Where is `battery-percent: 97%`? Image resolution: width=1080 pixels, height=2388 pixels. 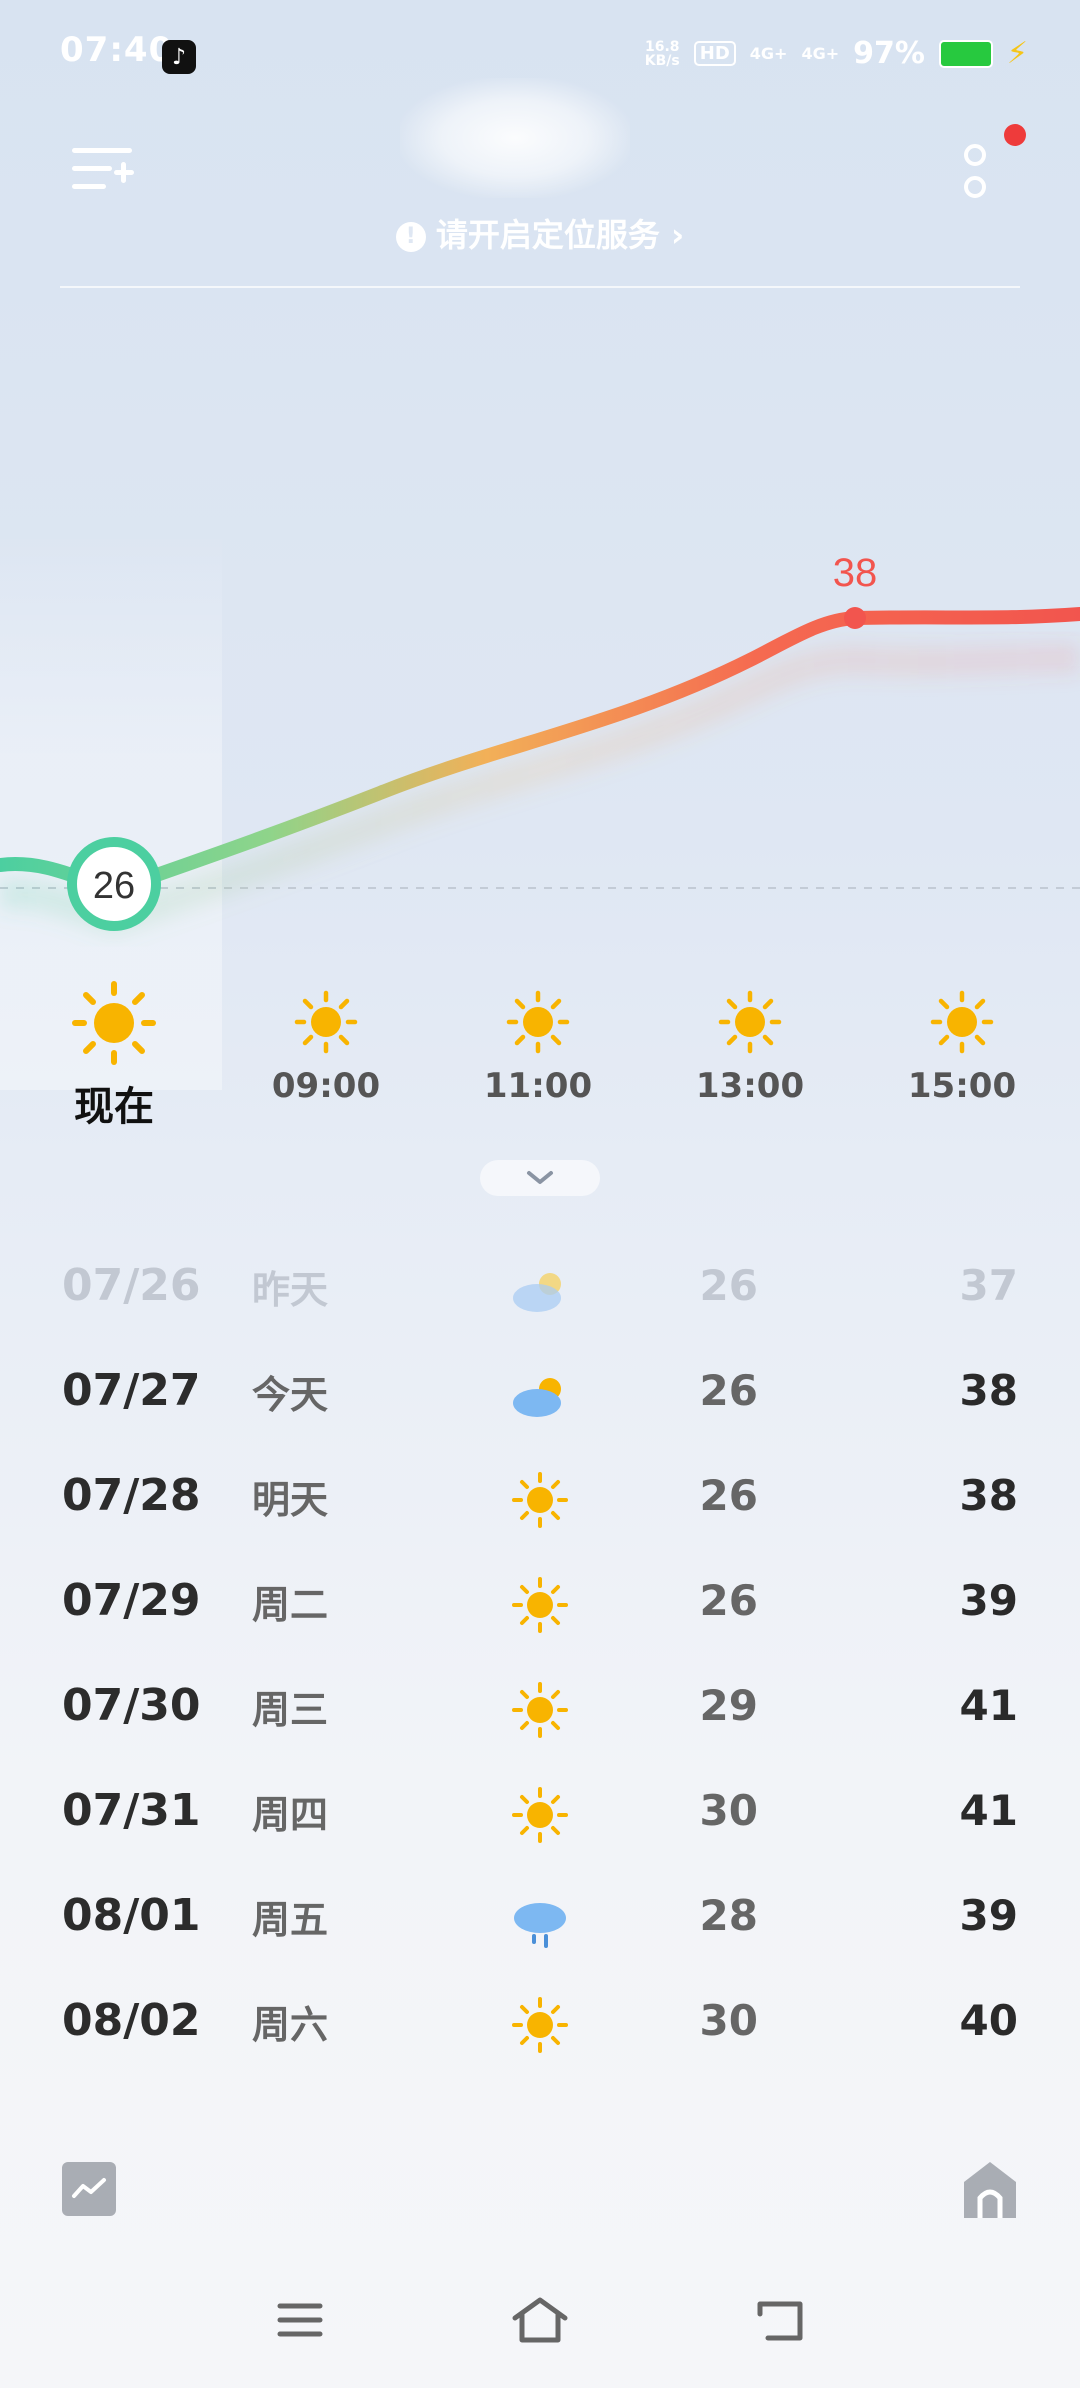 battery-percent: 97% is located at coordinates (889, 53).